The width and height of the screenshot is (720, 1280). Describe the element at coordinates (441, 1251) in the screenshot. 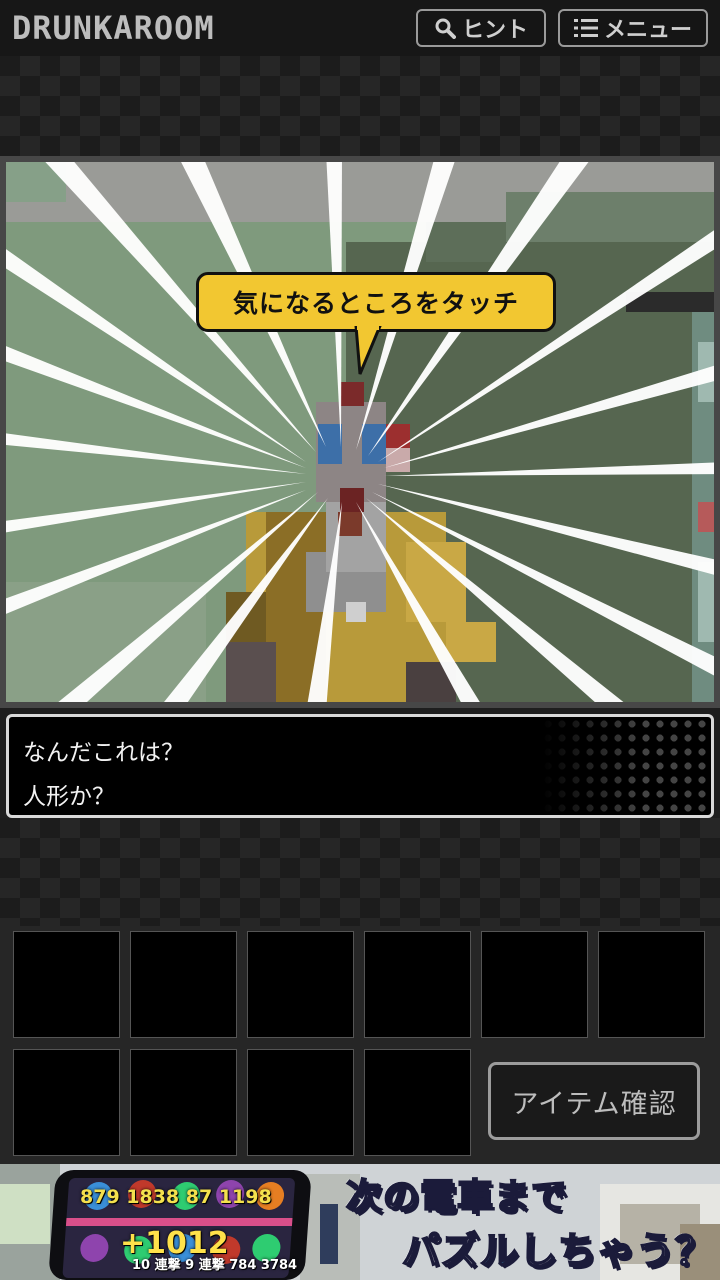

I see `ad-headline-2a: パズ` at that location.